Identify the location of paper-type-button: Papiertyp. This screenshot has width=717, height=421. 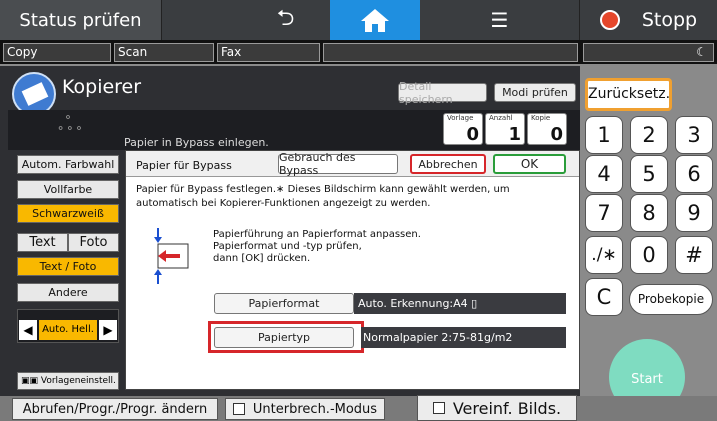
(284, 337).